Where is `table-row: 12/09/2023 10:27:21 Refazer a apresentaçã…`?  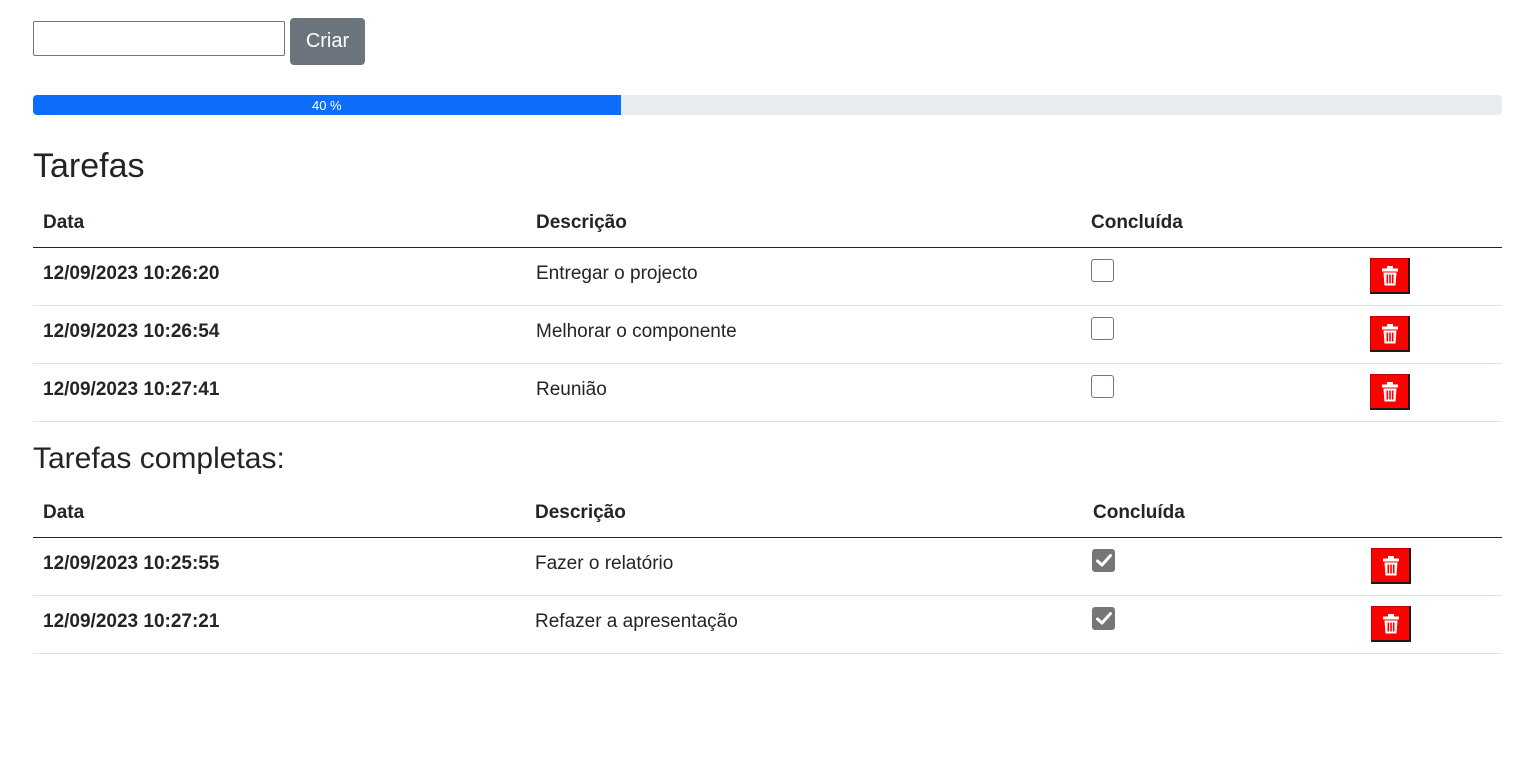
table-row: 12/09/2023 10:27:21 Refazer a apresentaçã… is located at coordinates (767, 625).